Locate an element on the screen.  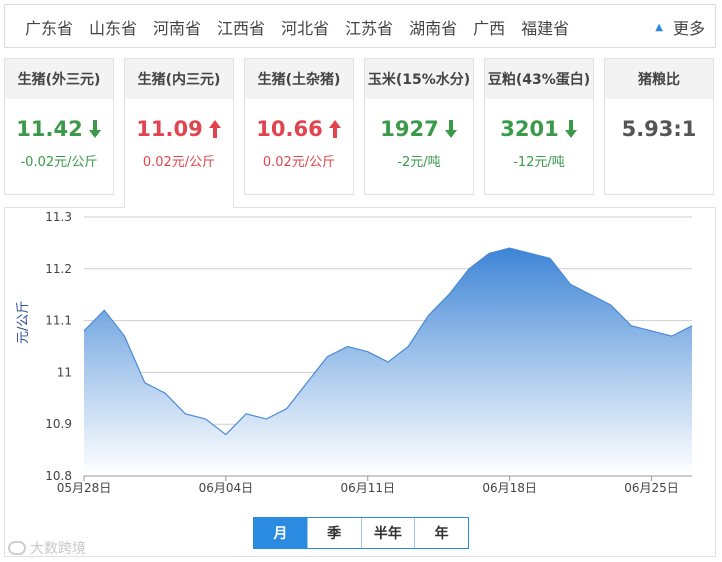
x-tick-label: 06月04日 is located at coordinates (226, 488).